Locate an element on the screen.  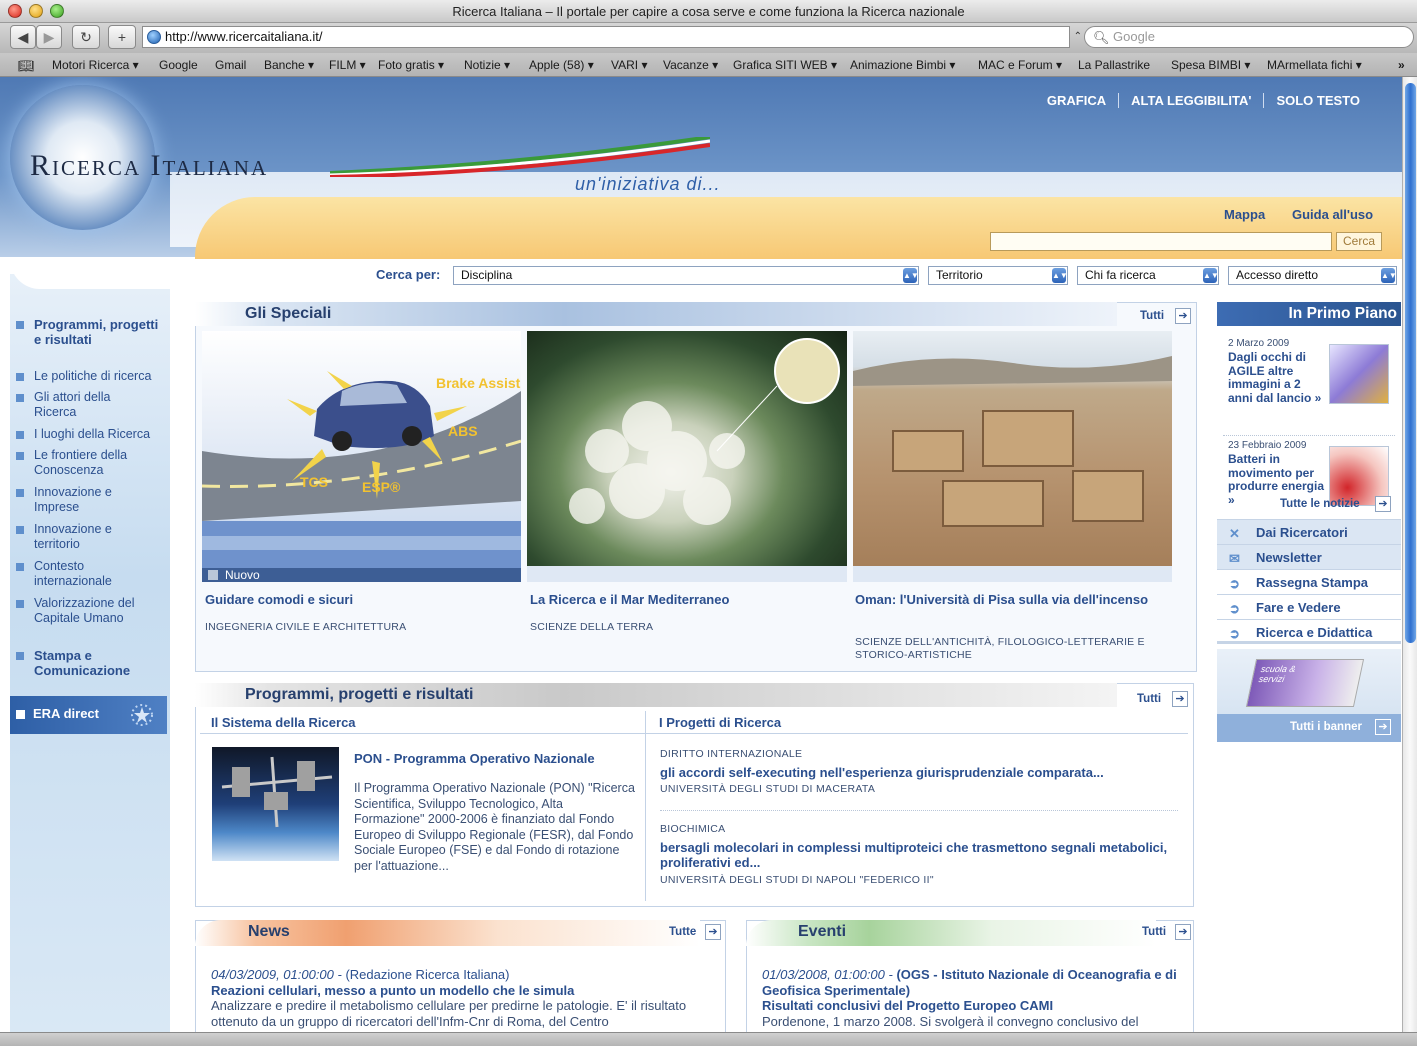
chi-fa-ricerca-select: Chi fa ricerca ▲▼ is located at coordinates (1148, 275).